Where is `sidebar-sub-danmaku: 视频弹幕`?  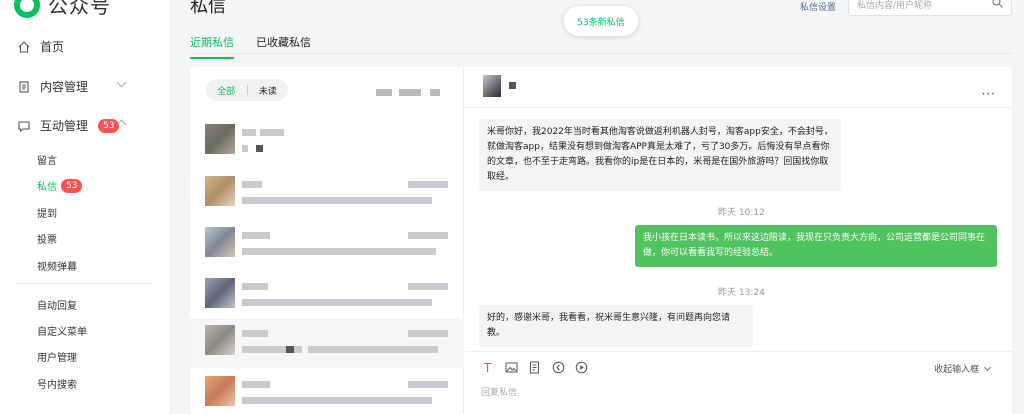
sidebar-sub-danmaku: 视频弹幕 is located at coordinates (57, 265).